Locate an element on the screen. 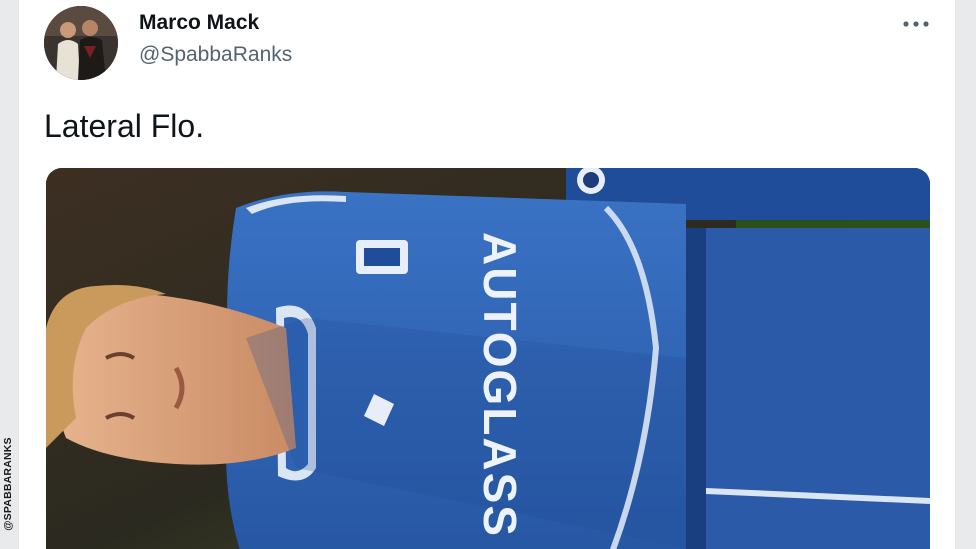  more-options-button is located at coordinates (916, 24).